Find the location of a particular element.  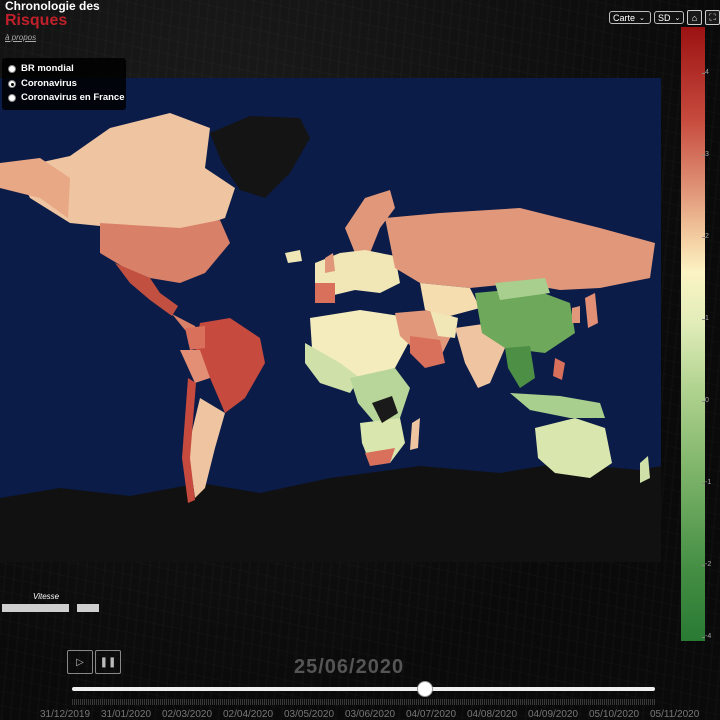

layer-label: Coronavirus is located at coordinates (49, 83).